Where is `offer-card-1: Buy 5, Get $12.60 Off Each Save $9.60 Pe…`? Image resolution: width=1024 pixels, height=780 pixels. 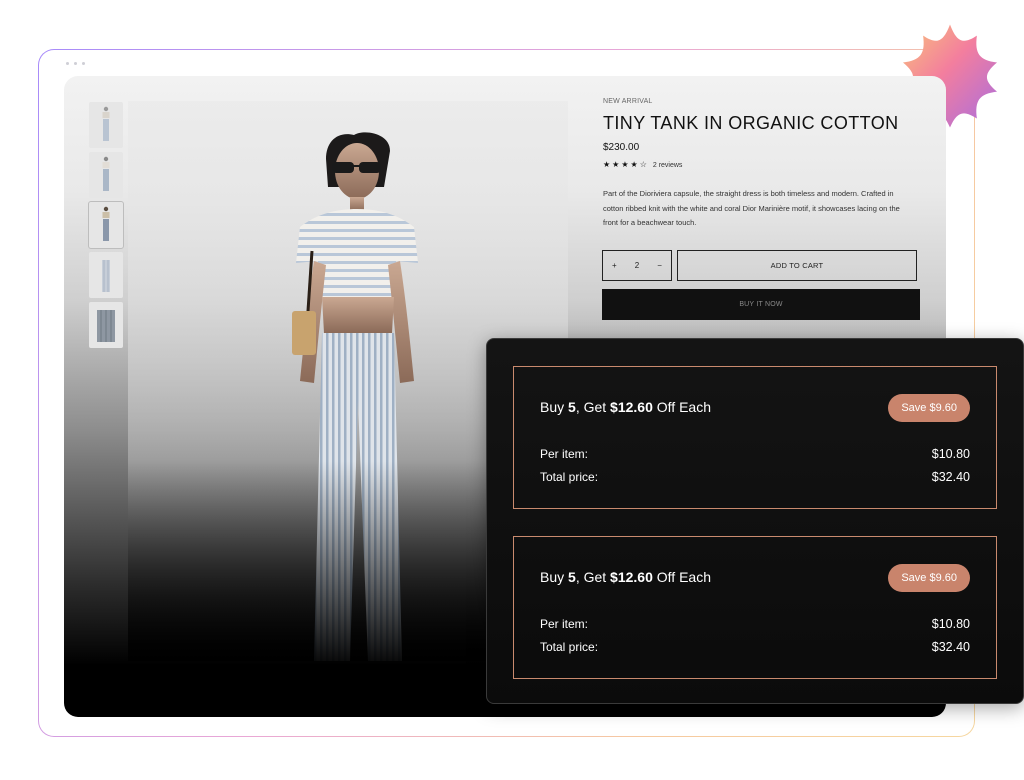
offer-card-1: Buy 5, Get $12.60 Off Each Save $9.60 Pe… is located at coordinates (755, 437).